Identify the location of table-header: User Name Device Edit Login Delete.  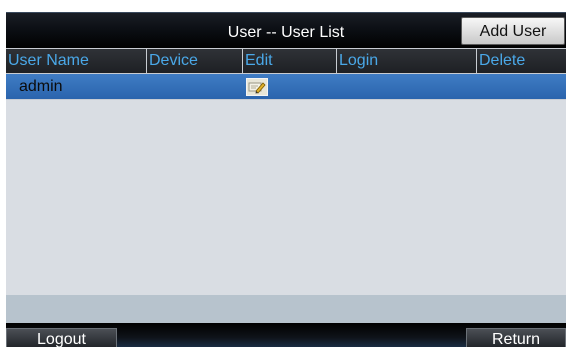
(286, 61).